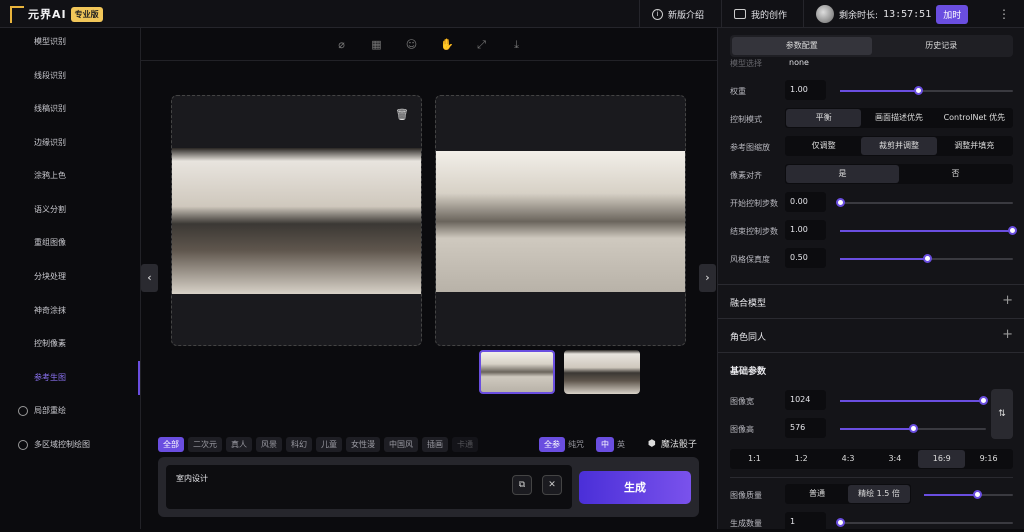  What do you see at coordinates (801, 459) in the screenshot?
I see `ratio-1-2: 1:2` at bounding box center [801, 459].